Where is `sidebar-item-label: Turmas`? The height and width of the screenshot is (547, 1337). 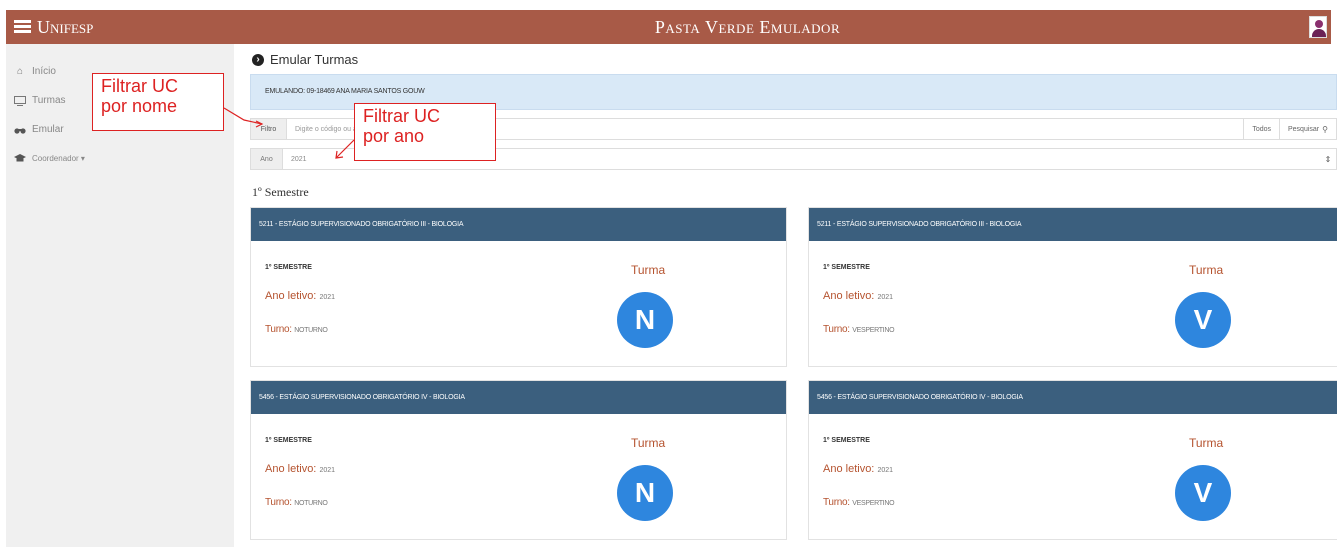
sidebar-item-label: Turmas is located at coordinates (49, 100).